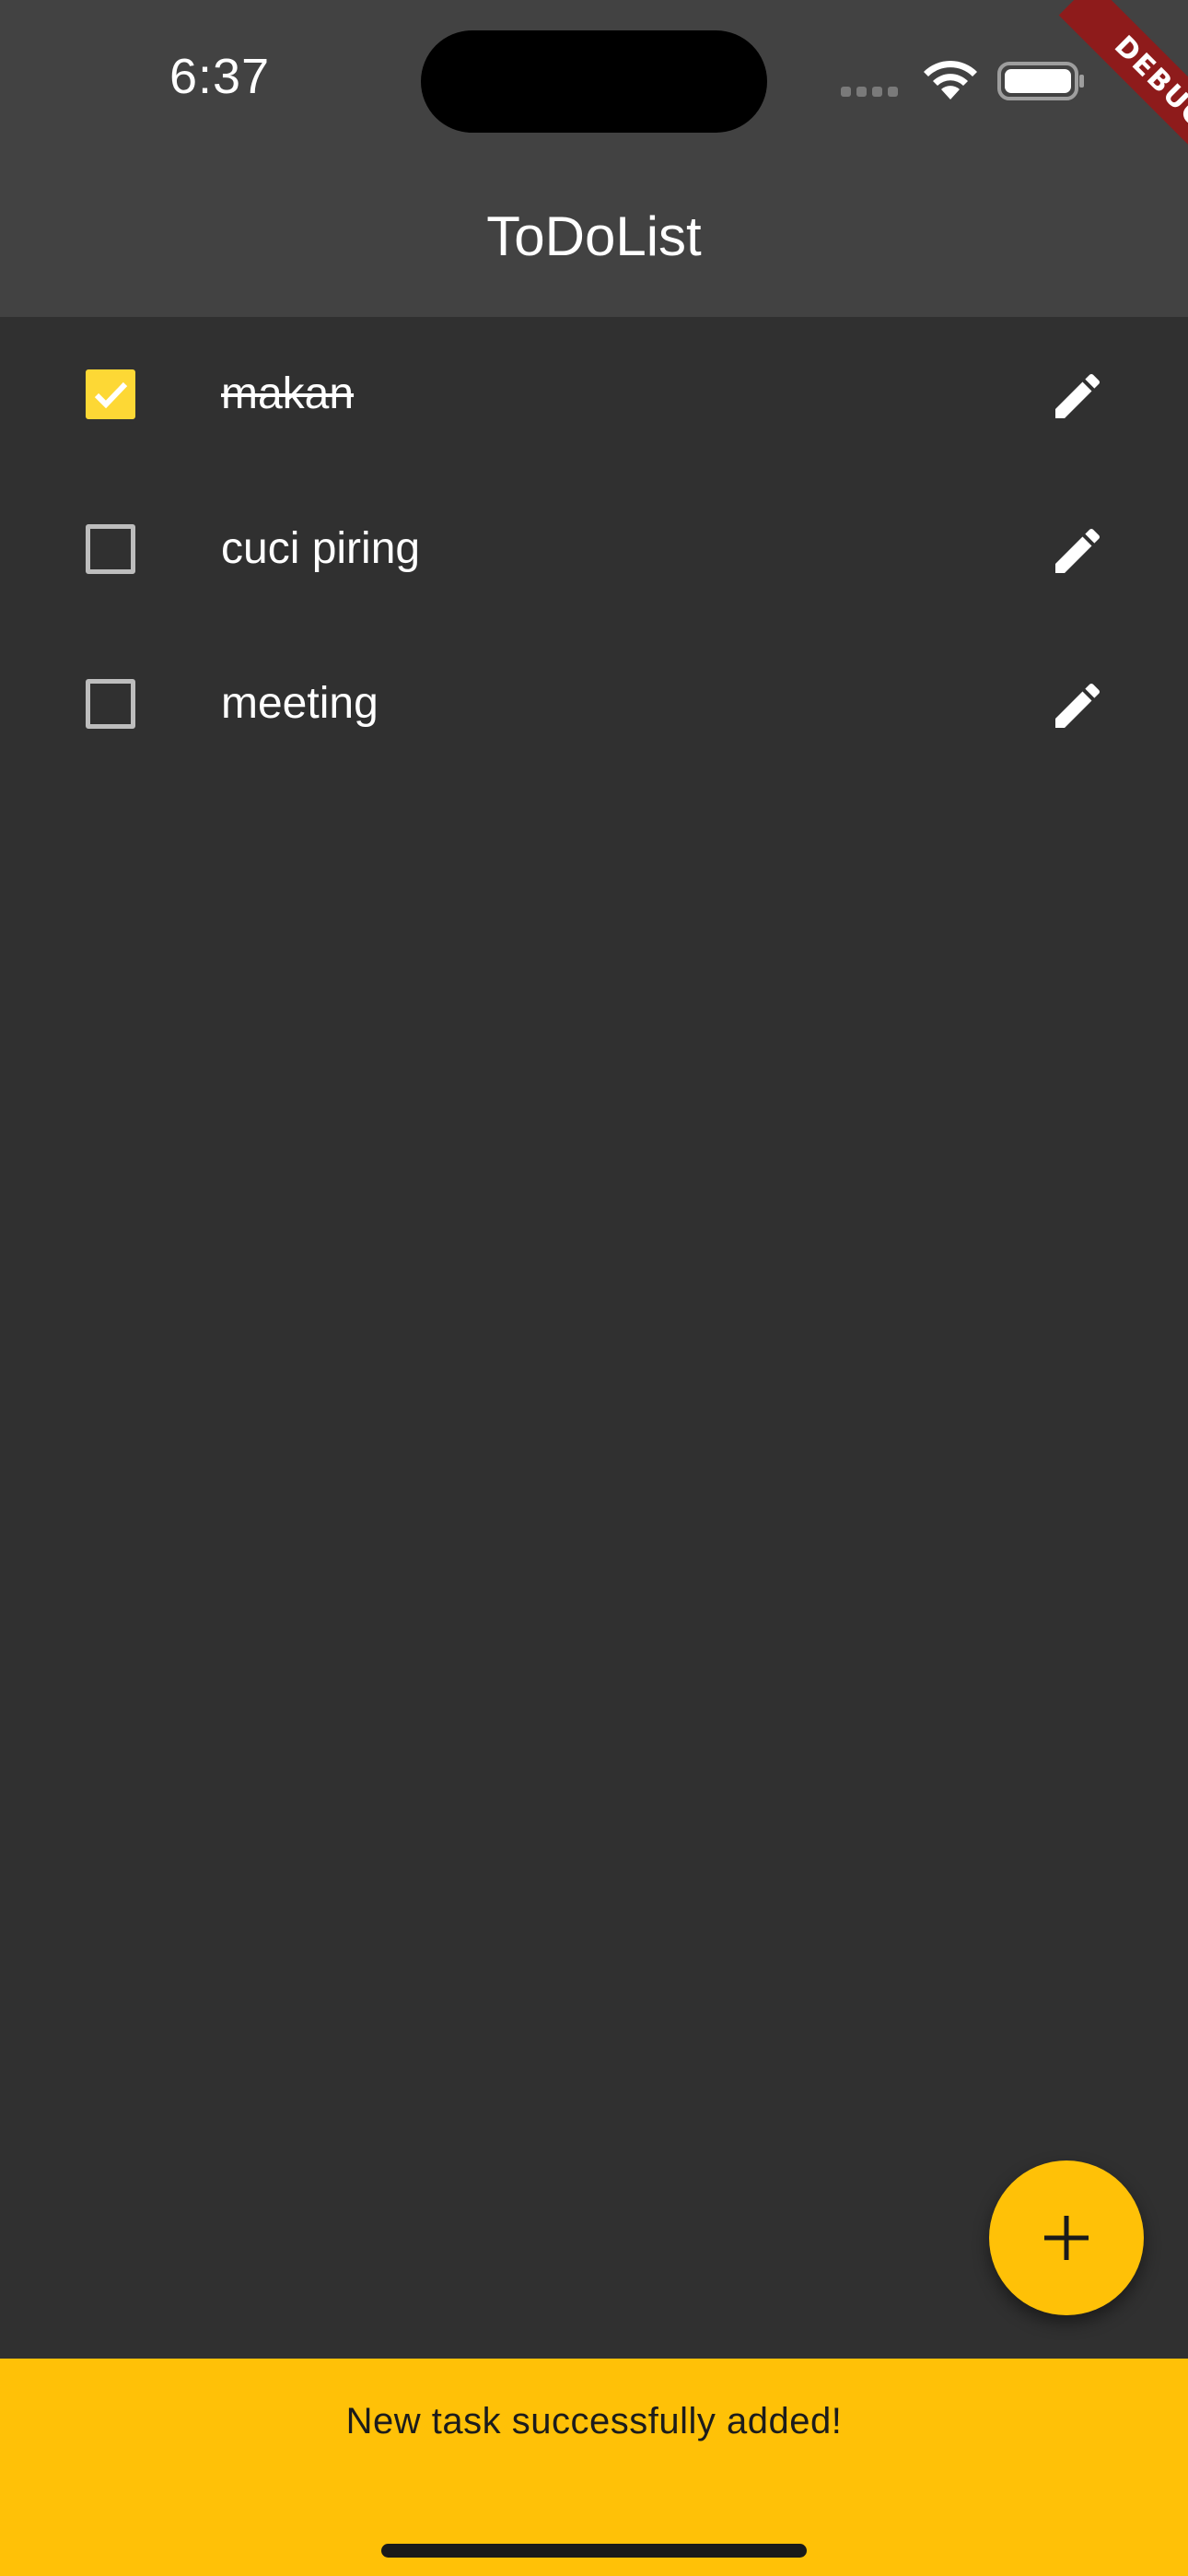  I want to click on page-title: ToDoList, so click(594, 236).